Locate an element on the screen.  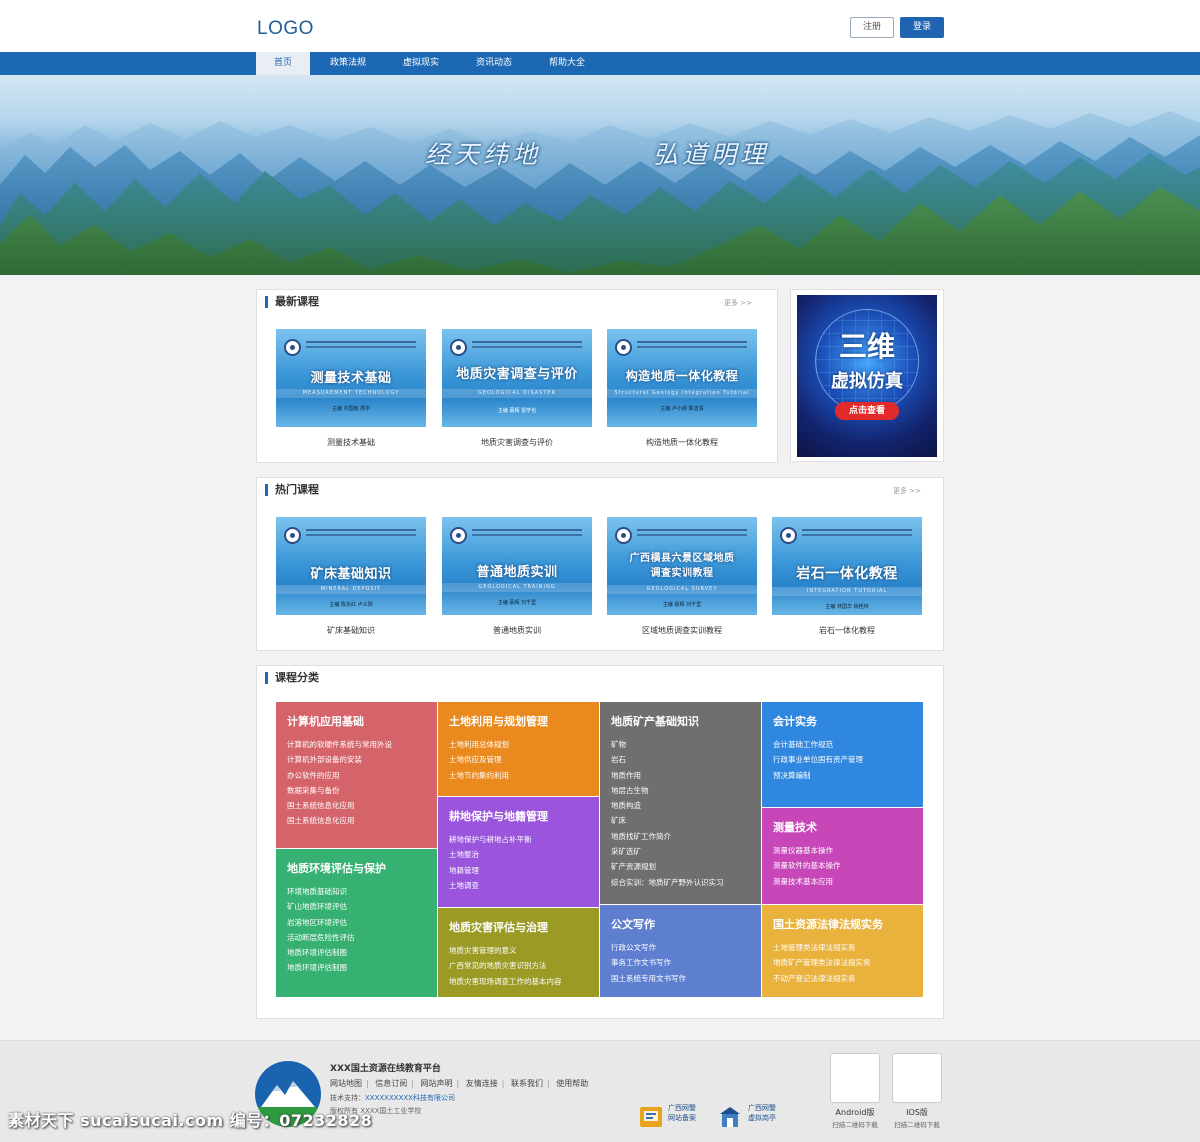
category-link: 活动断层危险性评估 is located at coordinates (321, 937).